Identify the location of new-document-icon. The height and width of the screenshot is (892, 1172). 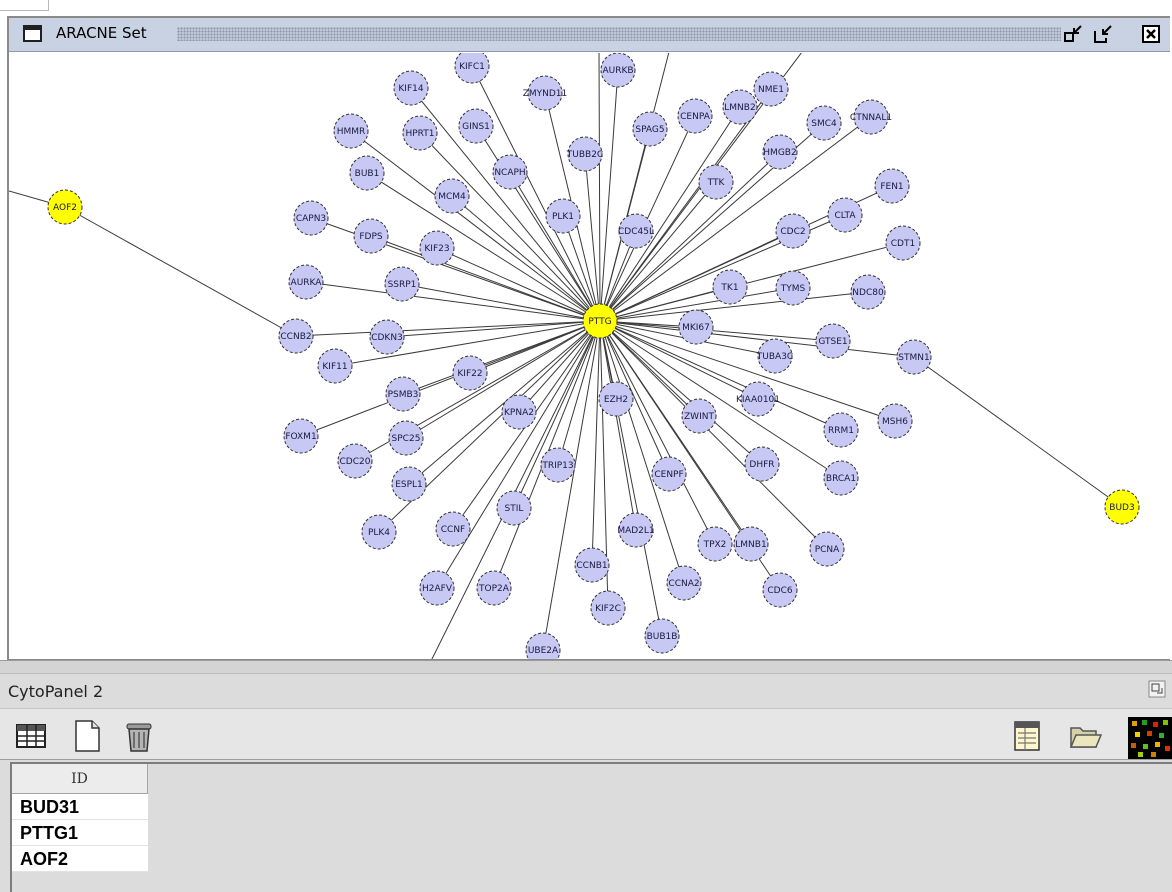
(87, 736).